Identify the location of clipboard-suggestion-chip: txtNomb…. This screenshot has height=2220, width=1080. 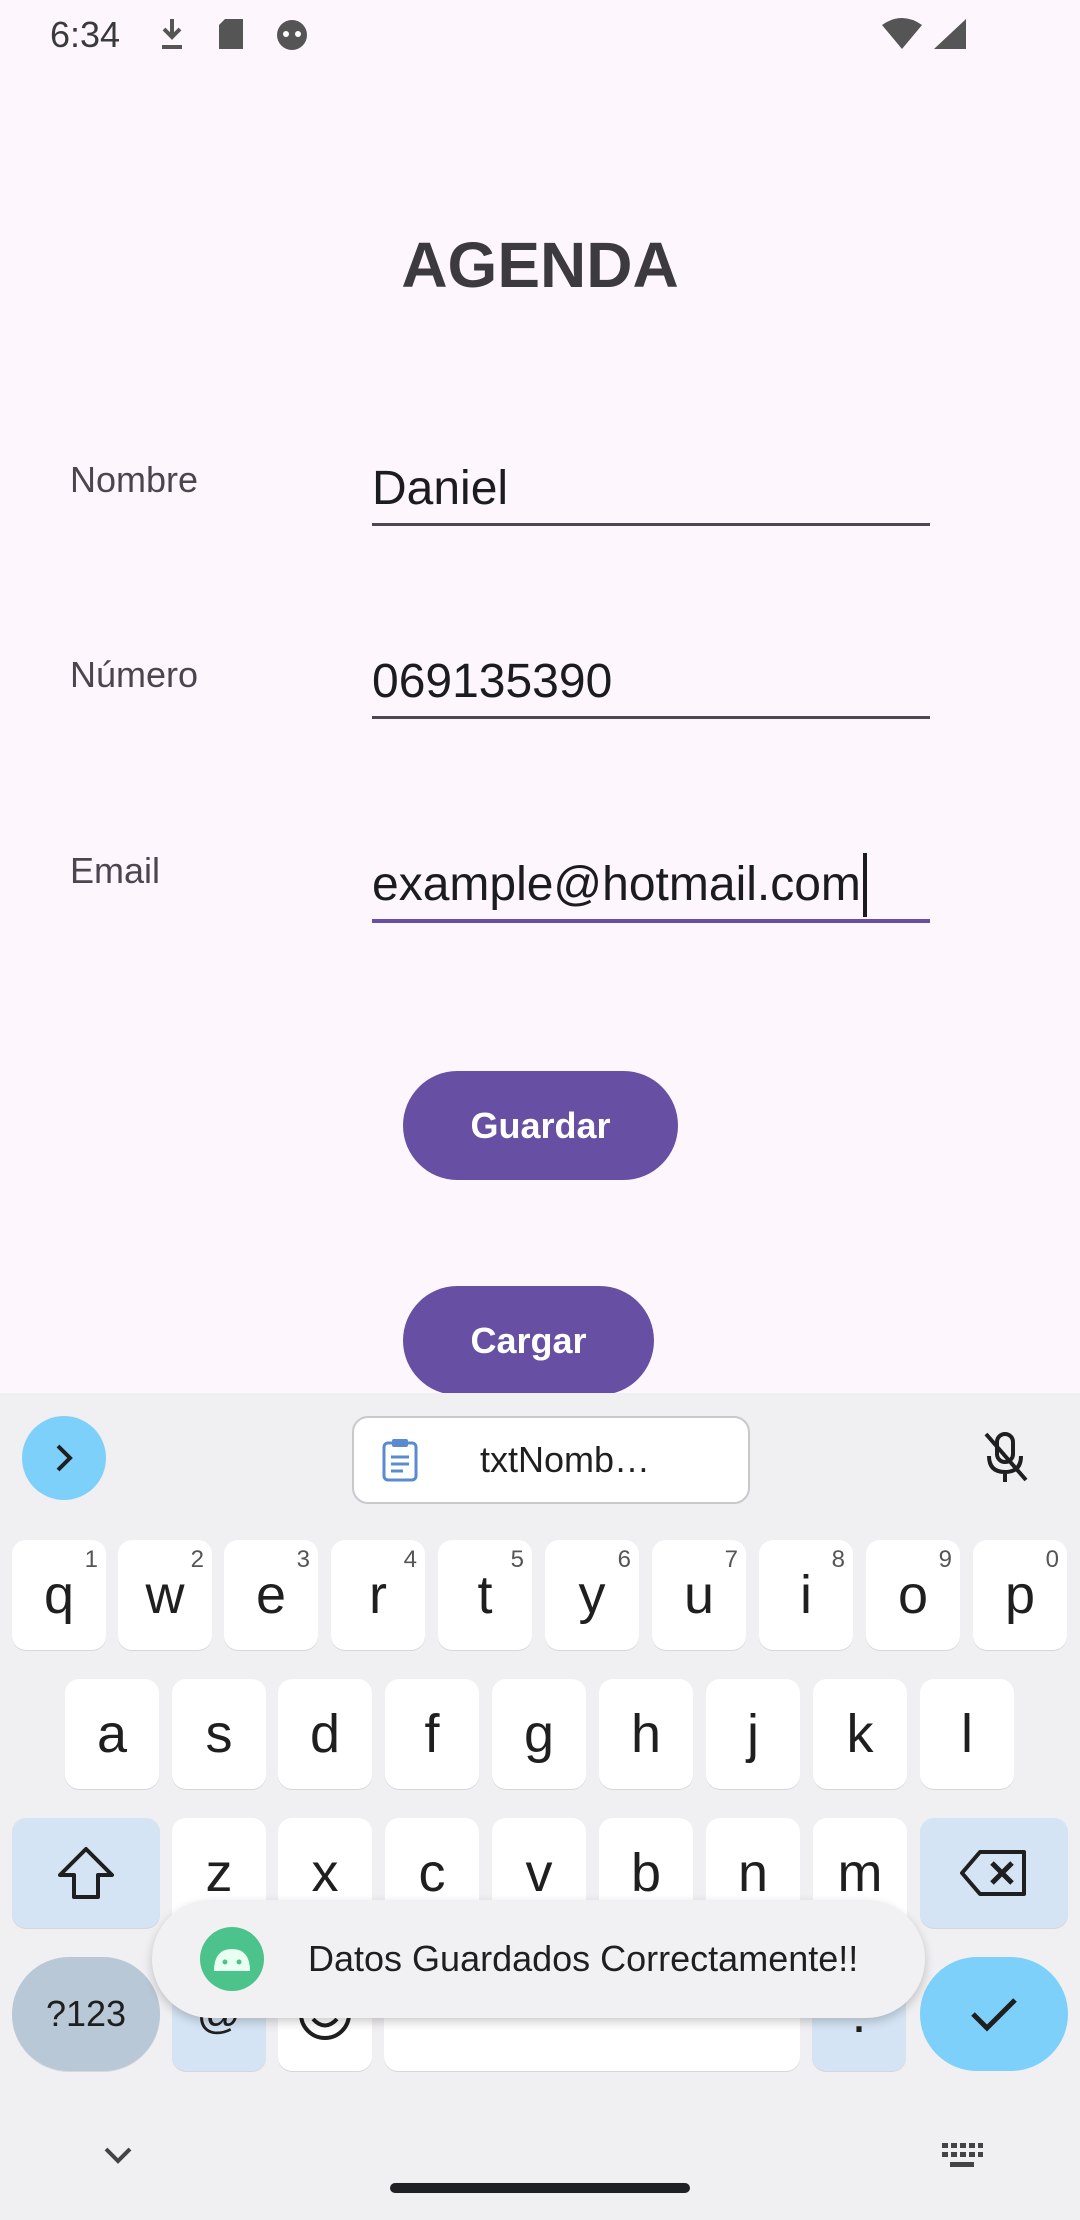
(551, 1460).